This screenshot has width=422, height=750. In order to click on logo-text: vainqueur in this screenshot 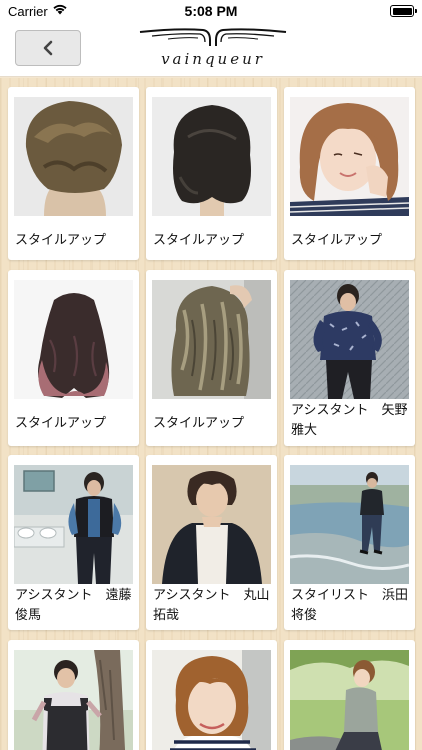, I will do `click(213, 59)`.